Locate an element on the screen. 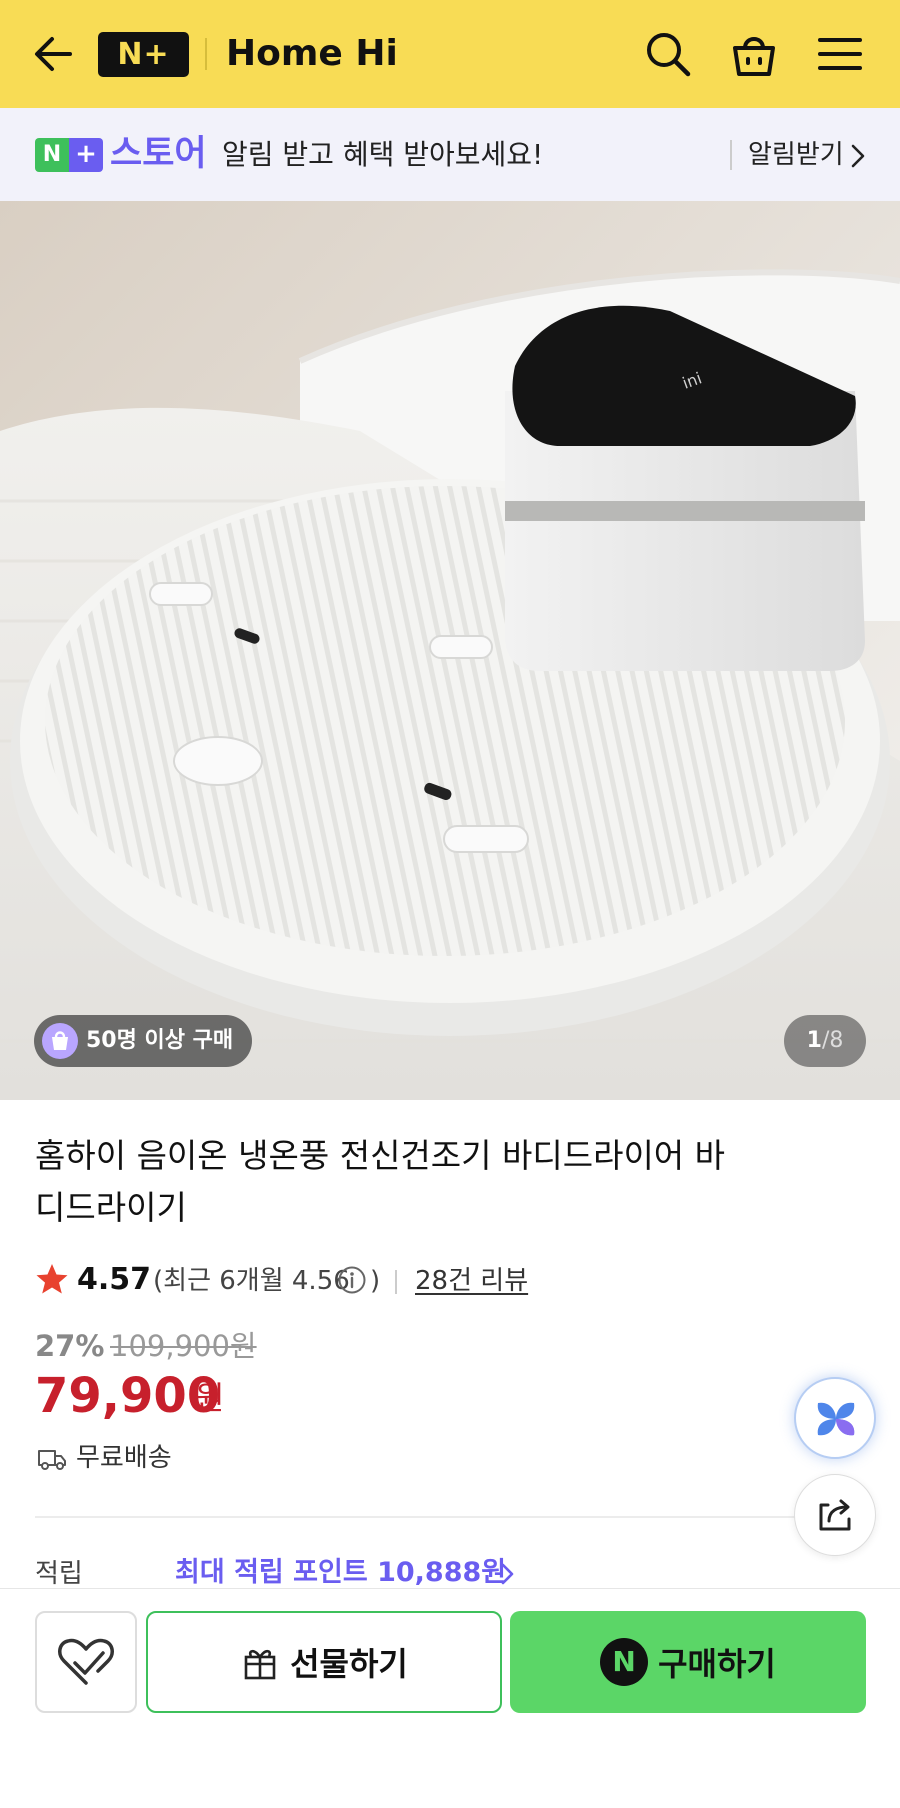  menu-icon is located at coordinates (840, 54).